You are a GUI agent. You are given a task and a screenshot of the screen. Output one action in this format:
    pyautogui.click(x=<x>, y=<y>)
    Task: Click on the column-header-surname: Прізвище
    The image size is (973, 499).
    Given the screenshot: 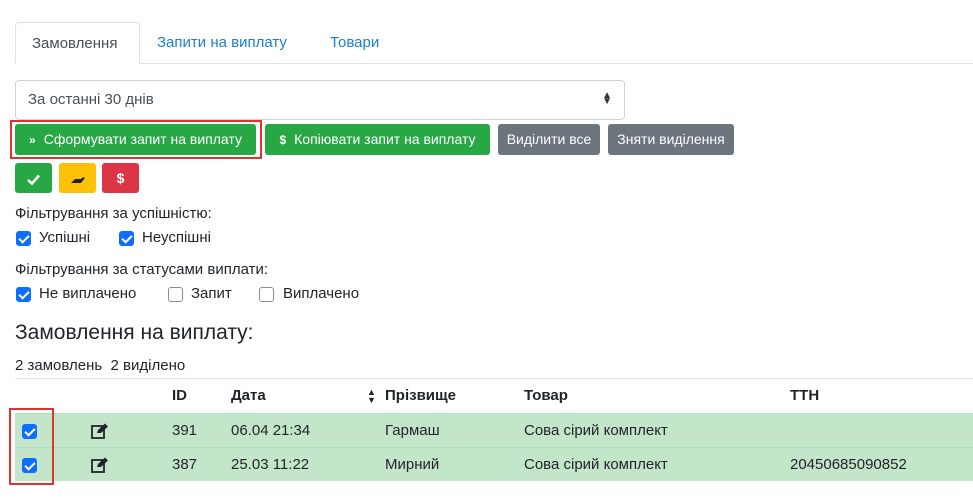 What is the action you would take?
    pyautogui.click(x=420, y=395)
    